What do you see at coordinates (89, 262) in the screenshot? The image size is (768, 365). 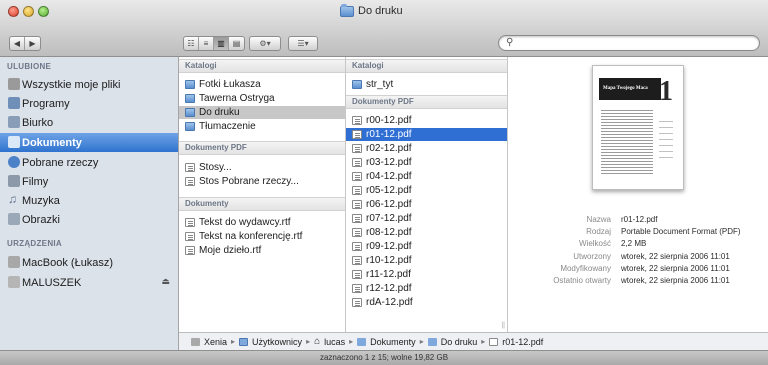 I see `sidebar-item-macbook: MacBook (Łukasz)` at bounding box center [89, 262].